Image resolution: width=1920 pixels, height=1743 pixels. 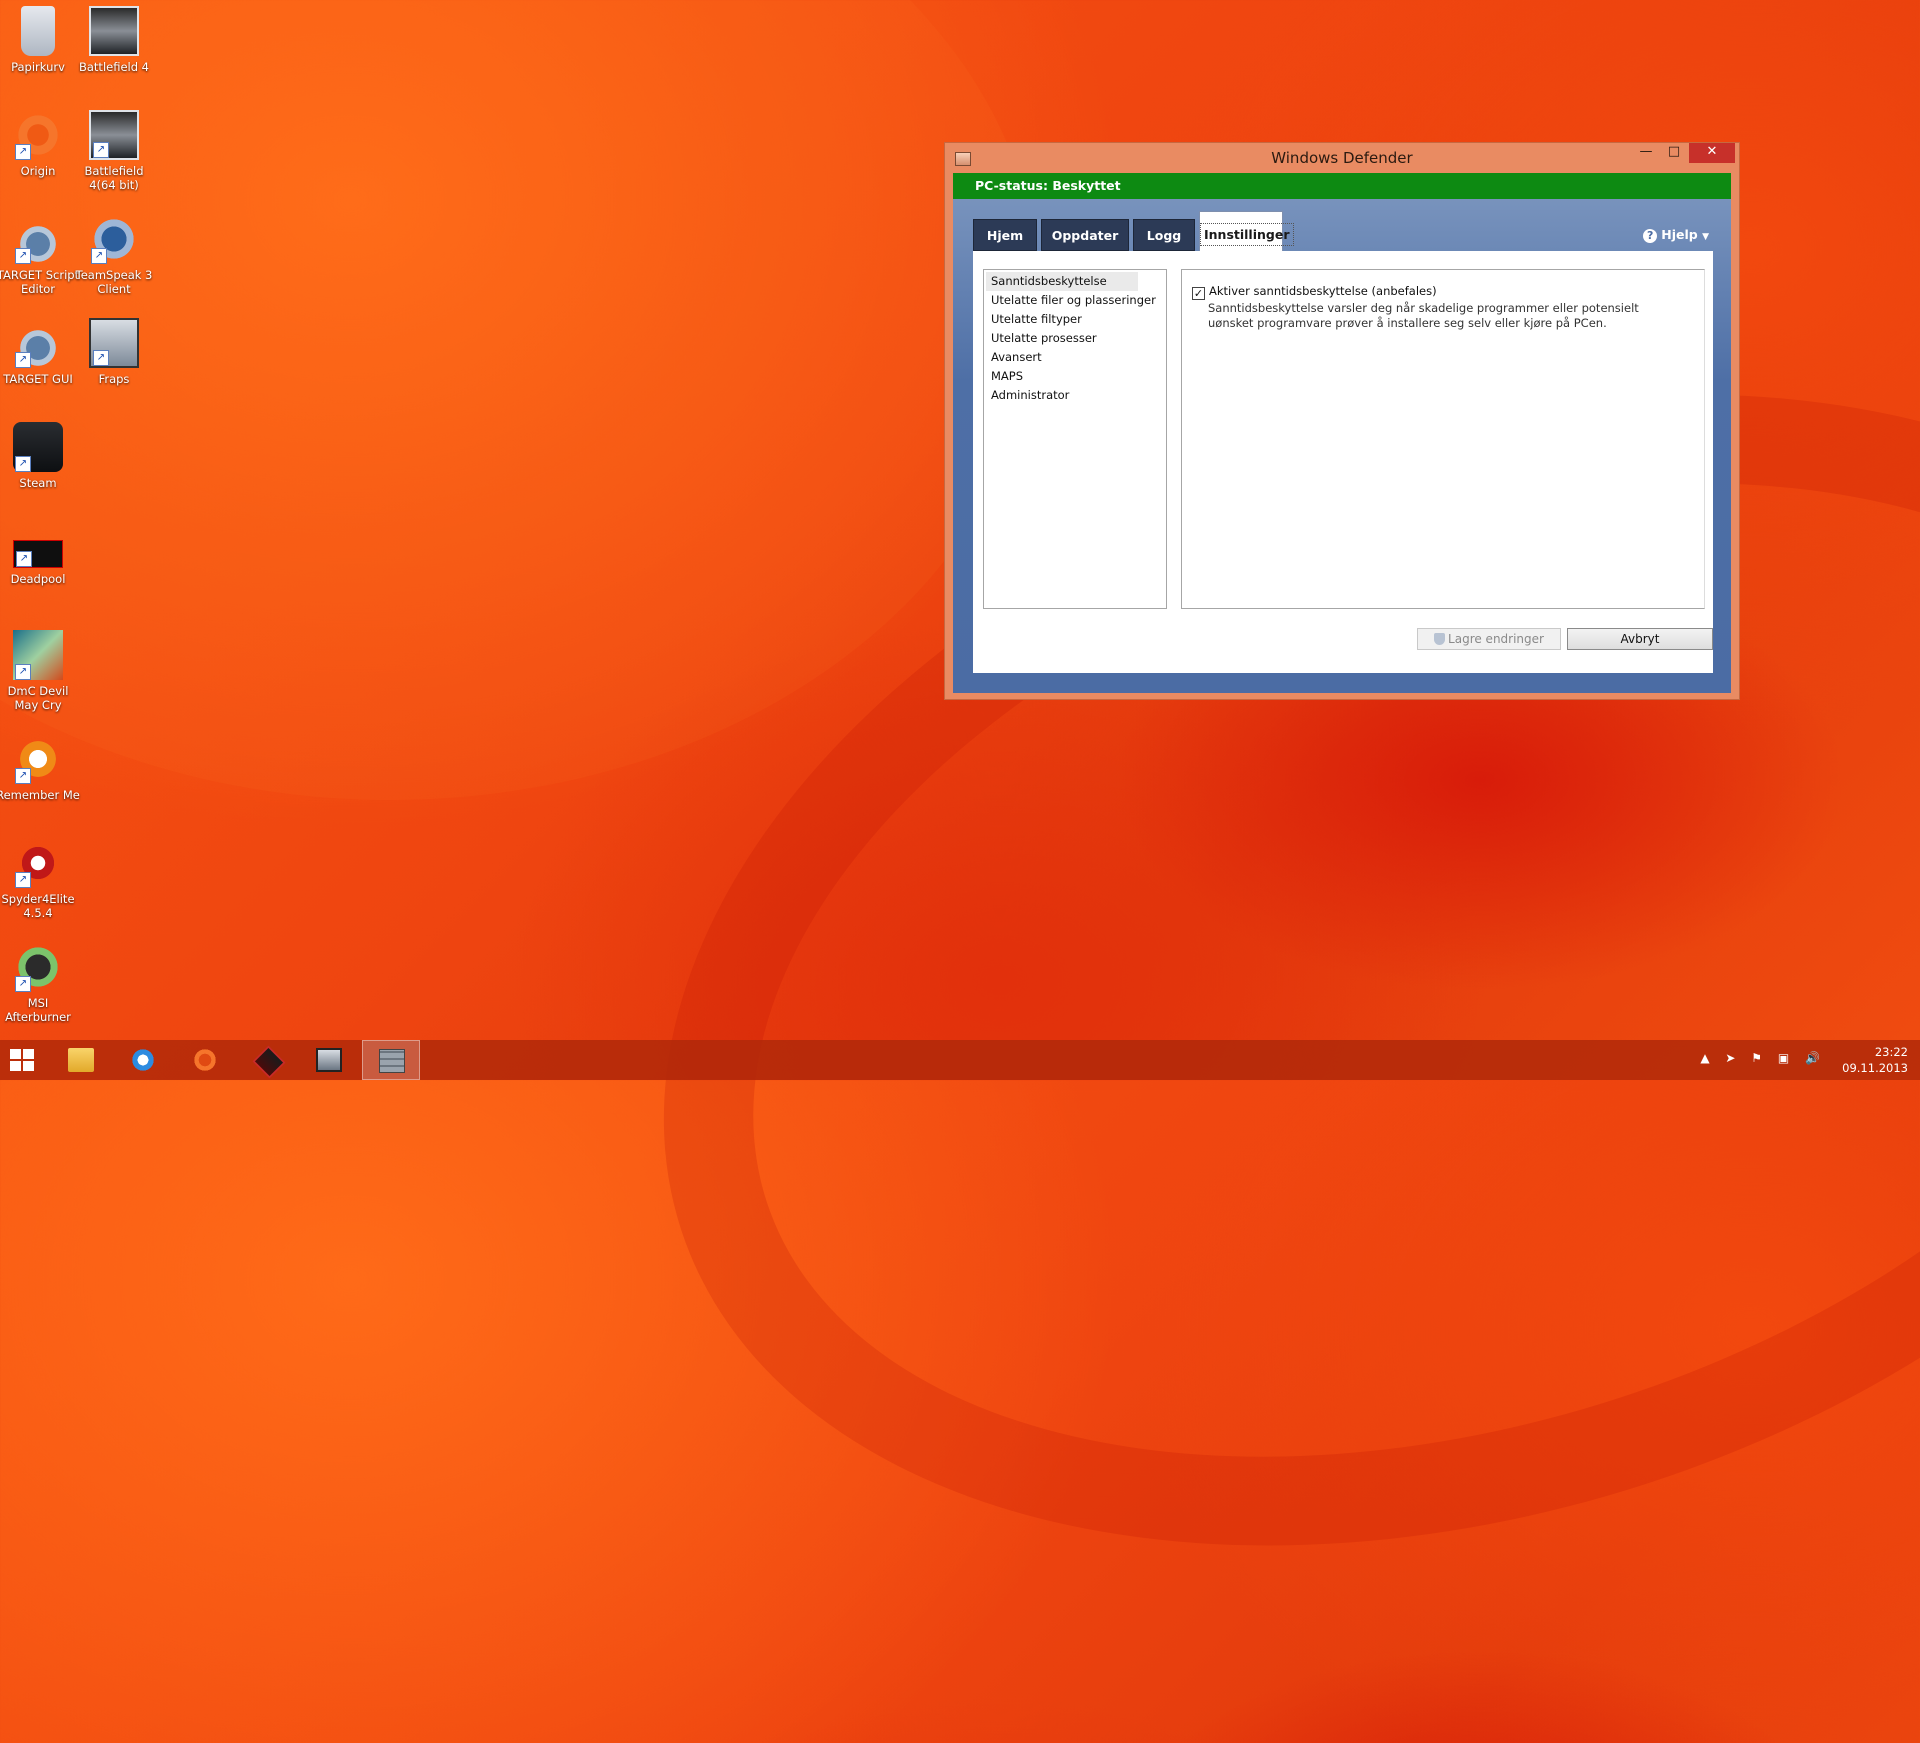 I want to click on nav-item-sanntidsbeskyttelse: Sanntidsbeskyttelse, so click(x=1062, y=281).